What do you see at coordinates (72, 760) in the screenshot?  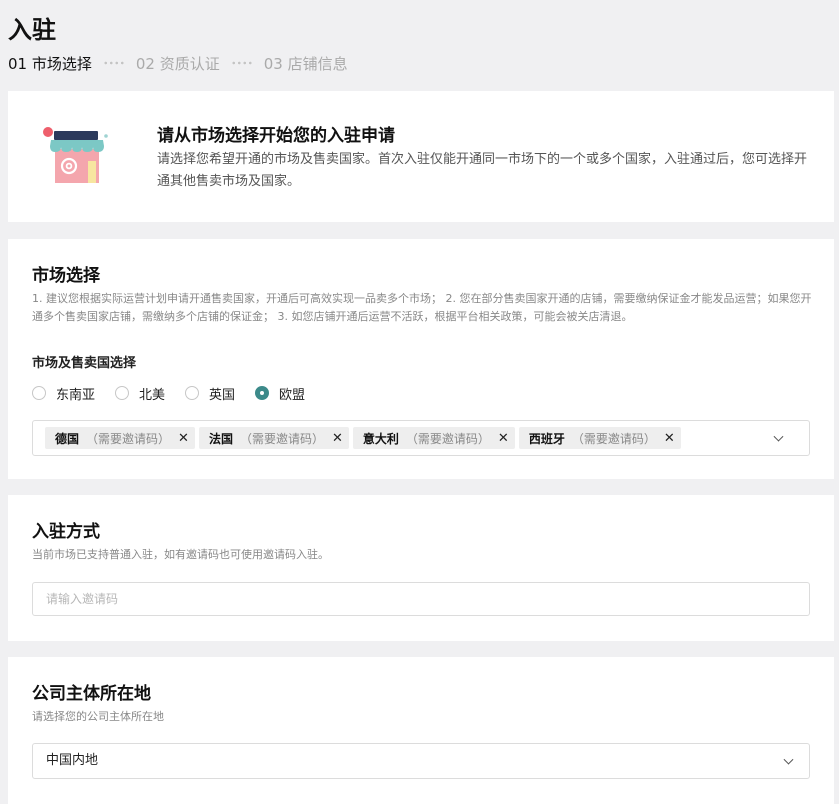 I see `company-location-value: 中国内地` at bounding box center [72, 760].